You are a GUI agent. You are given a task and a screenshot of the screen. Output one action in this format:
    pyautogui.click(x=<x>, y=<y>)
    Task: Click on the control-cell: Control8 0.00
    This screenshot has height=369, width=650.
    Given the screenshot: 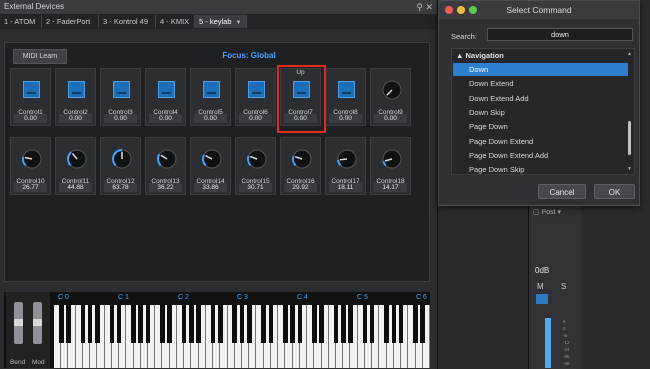 What is the action you would take?
    pyautogui.click(x=345, y=97)
    